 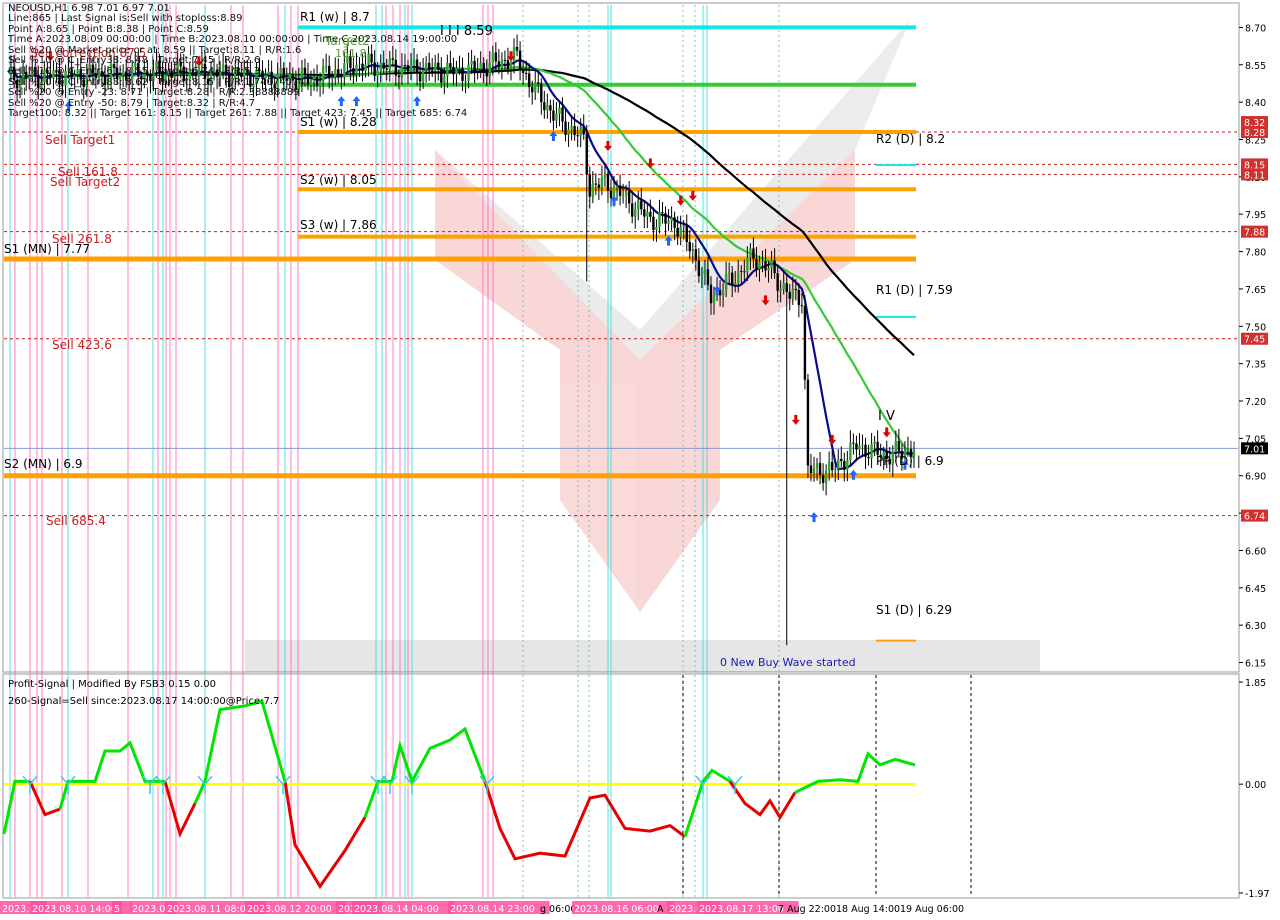 What do you see at coordinates (741, 909) in the screenshot?
I see `time-axis-label: 2023.08.17 13:00` at bounding box center [741, 909].